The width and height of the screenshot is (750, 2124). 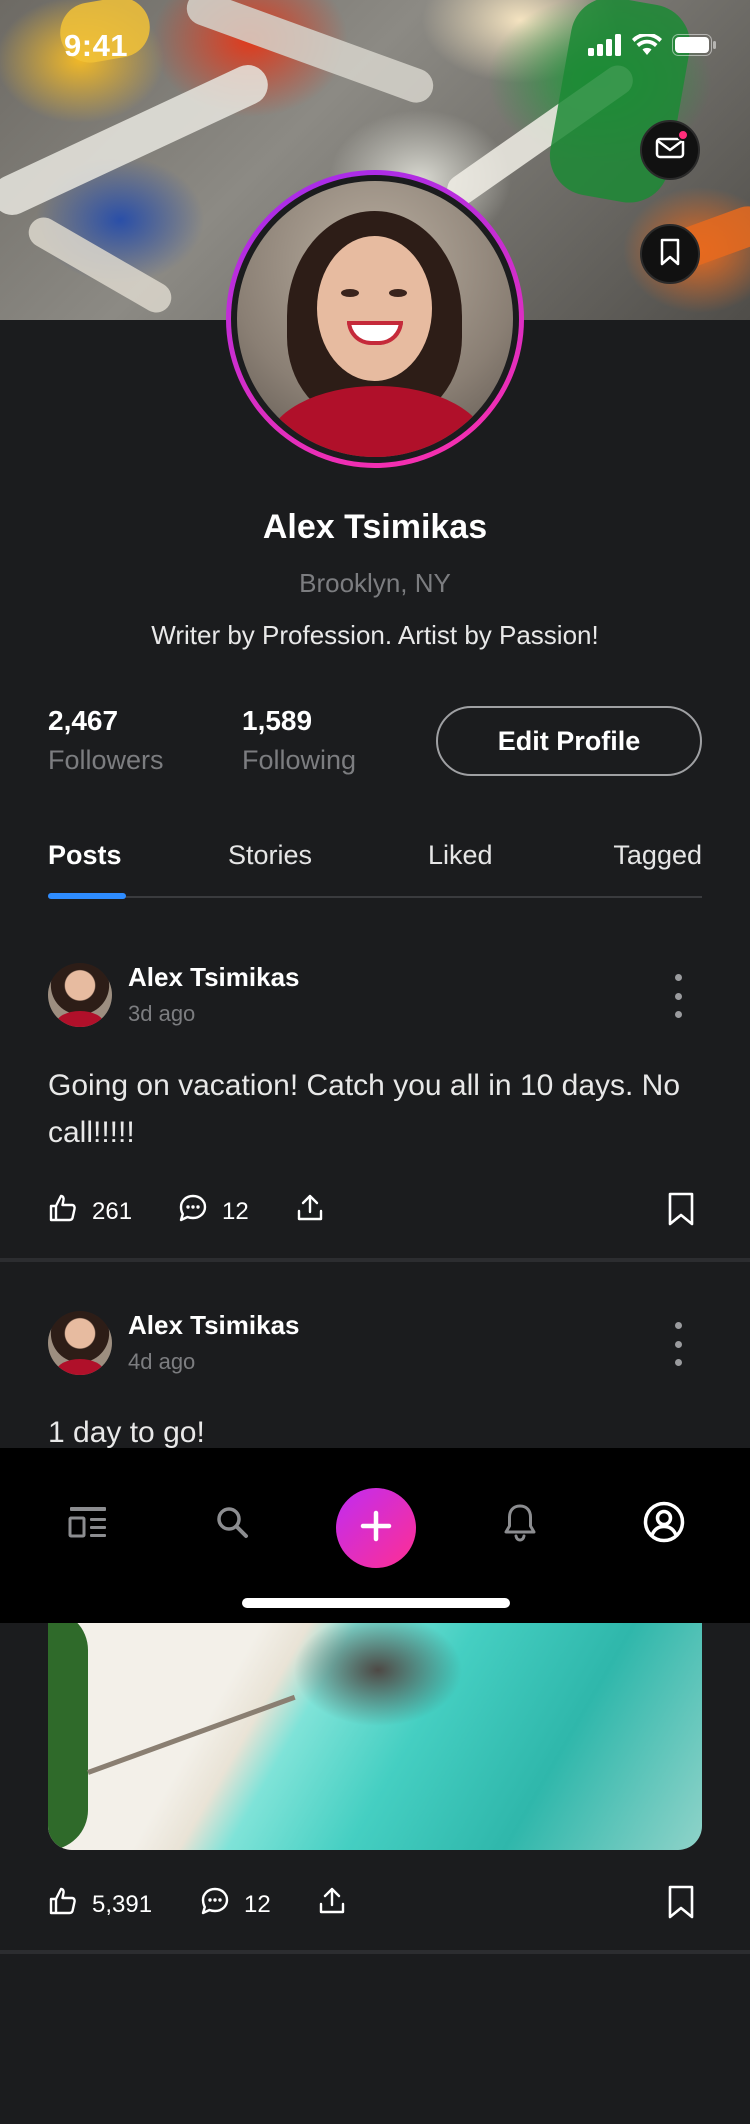 What do you see at coordinates (83, 720) in the screenshot?
I see `followers-count: 2,467` at bounding box center [83, 720].